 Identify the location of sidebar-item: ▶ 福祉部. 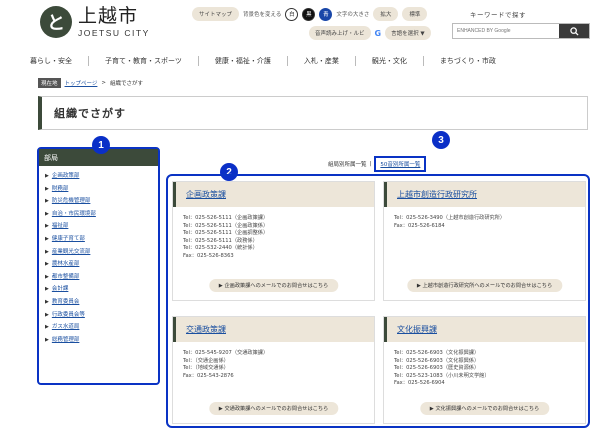
(98, 226).